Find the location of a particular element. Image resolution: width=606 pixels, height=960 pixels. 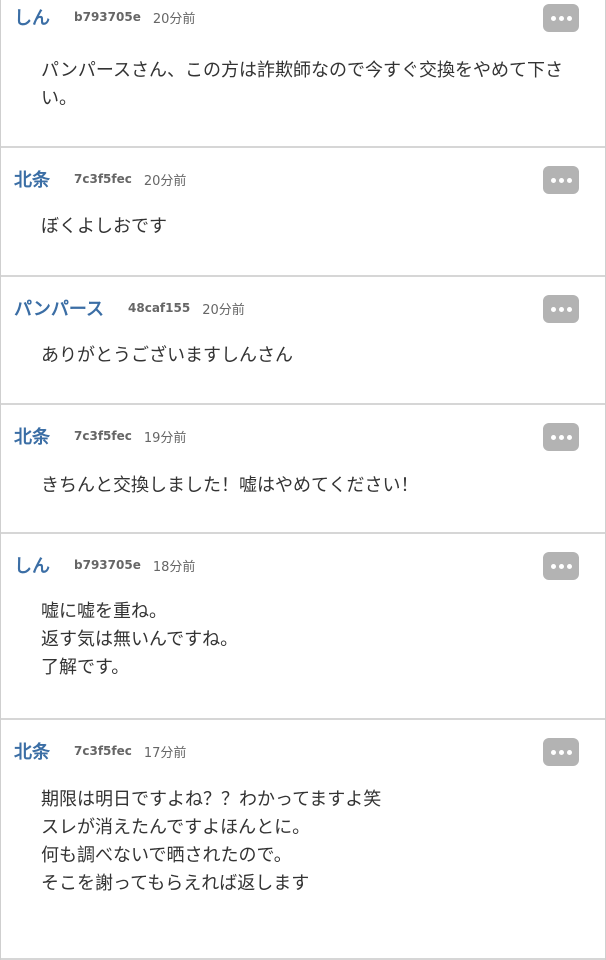

post-time: 17分前 is located at coordinates (165, 753).